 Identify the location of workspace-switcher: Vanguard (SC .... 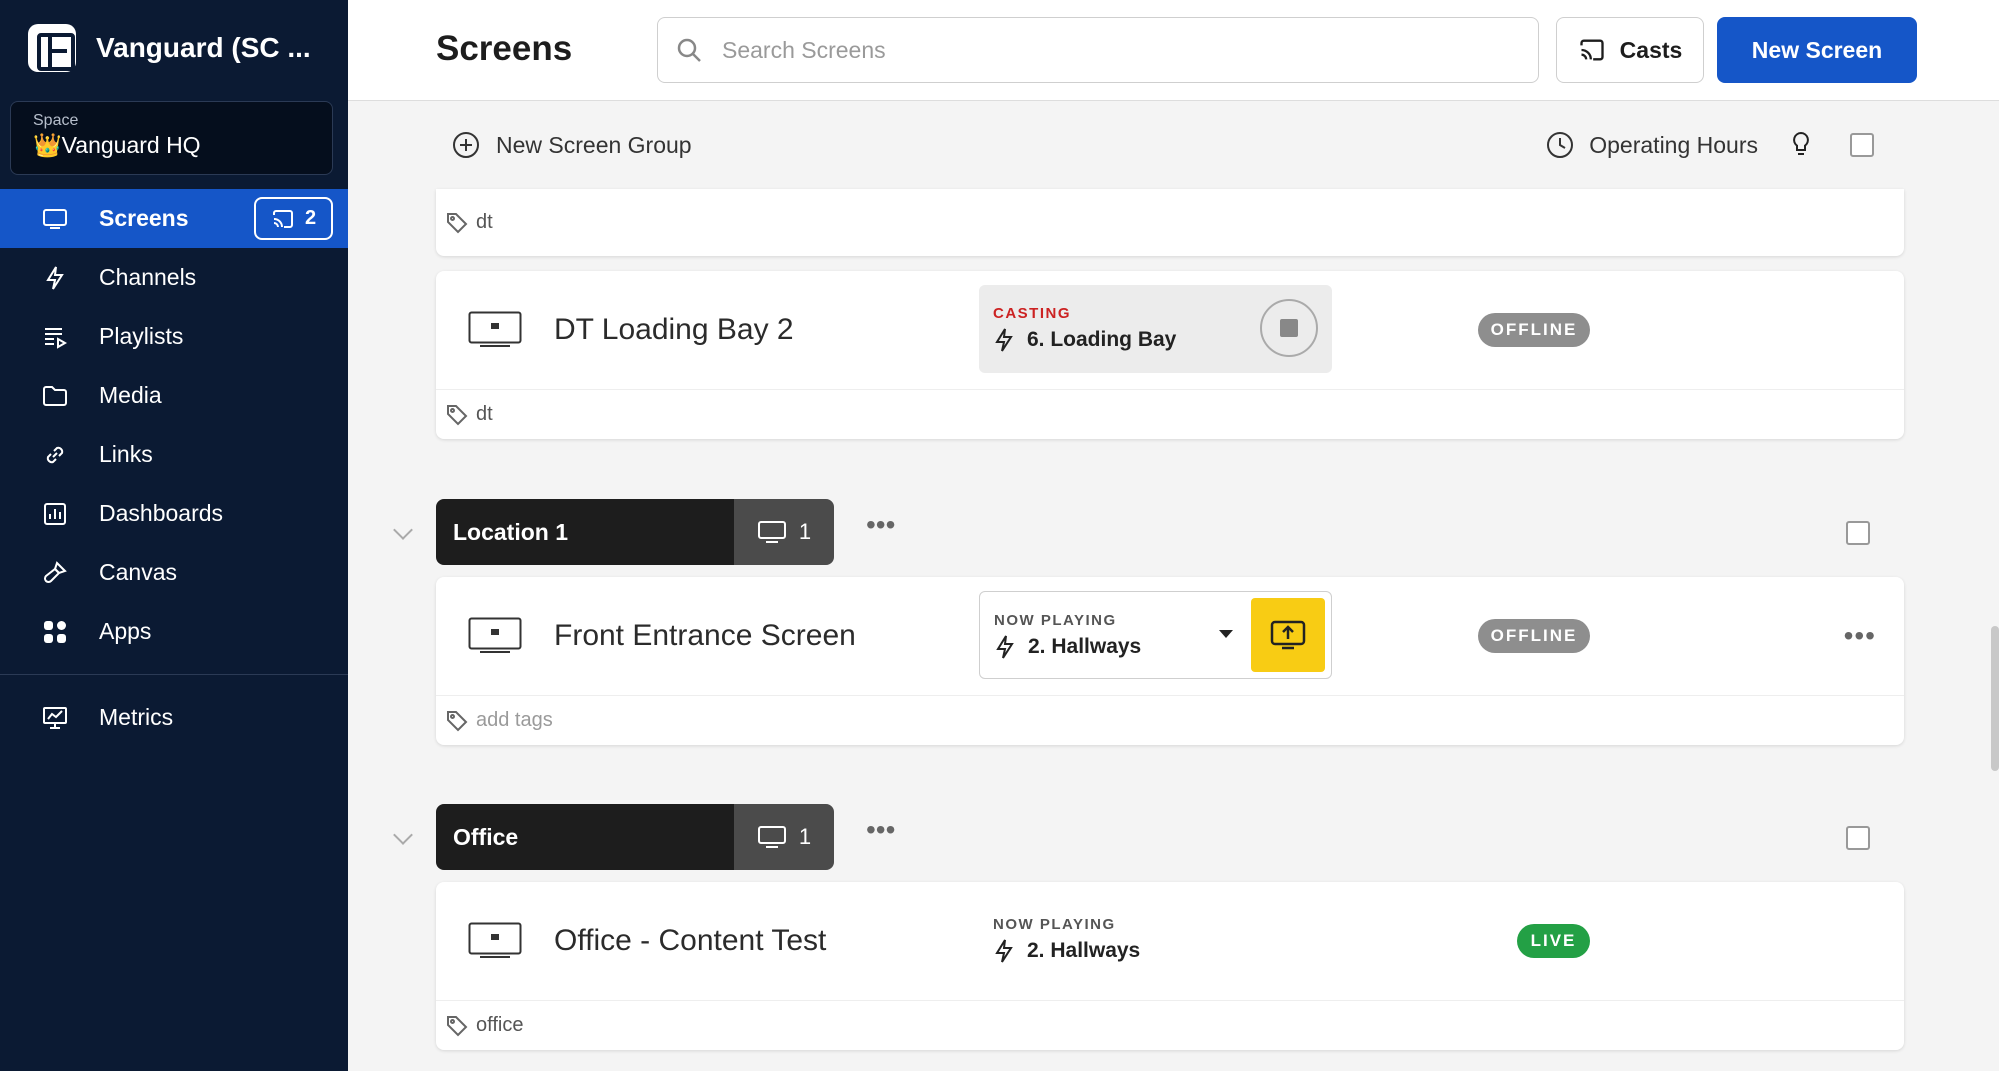
(169, 48).